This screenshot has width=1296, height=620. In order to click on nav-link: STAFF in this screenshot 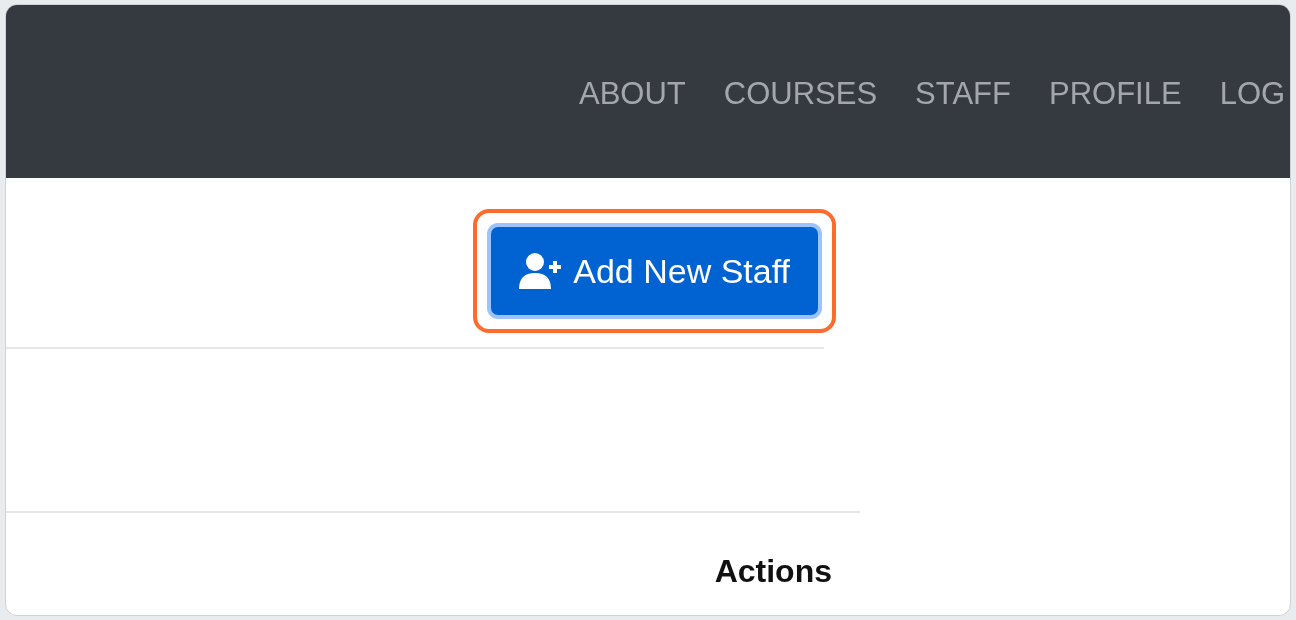, I will do `click(963, 94)`.